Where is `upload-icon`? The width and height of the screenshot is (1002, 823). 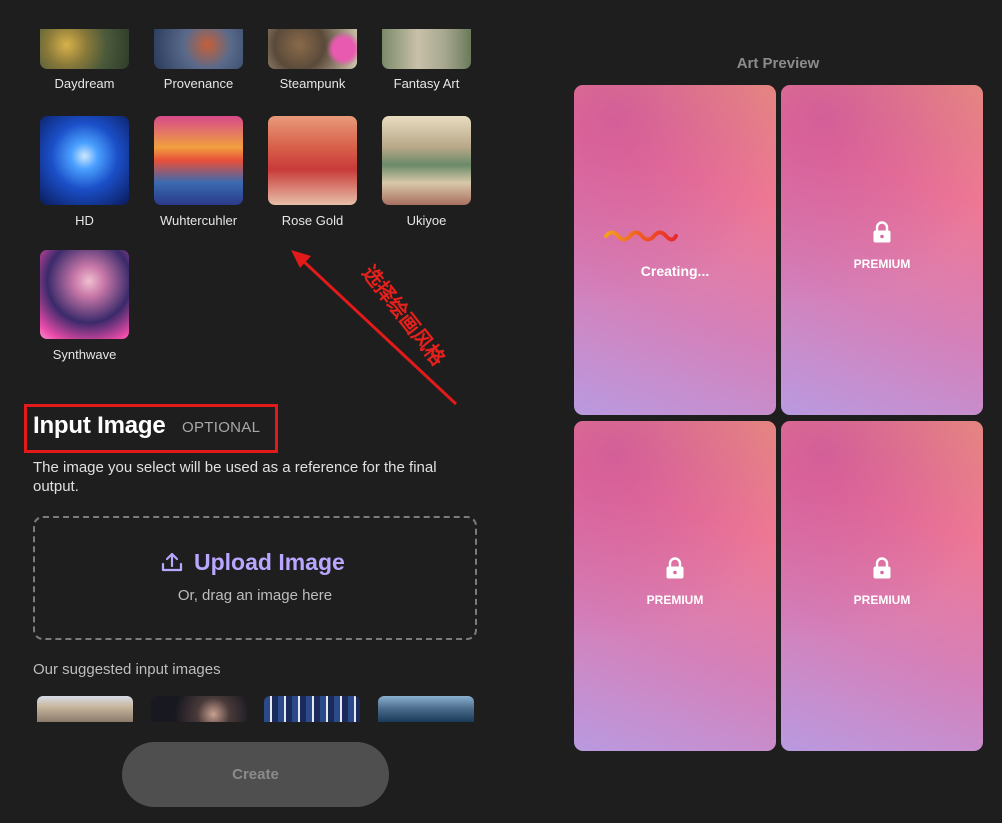
upload-icon is located at coordinates (172, 562).